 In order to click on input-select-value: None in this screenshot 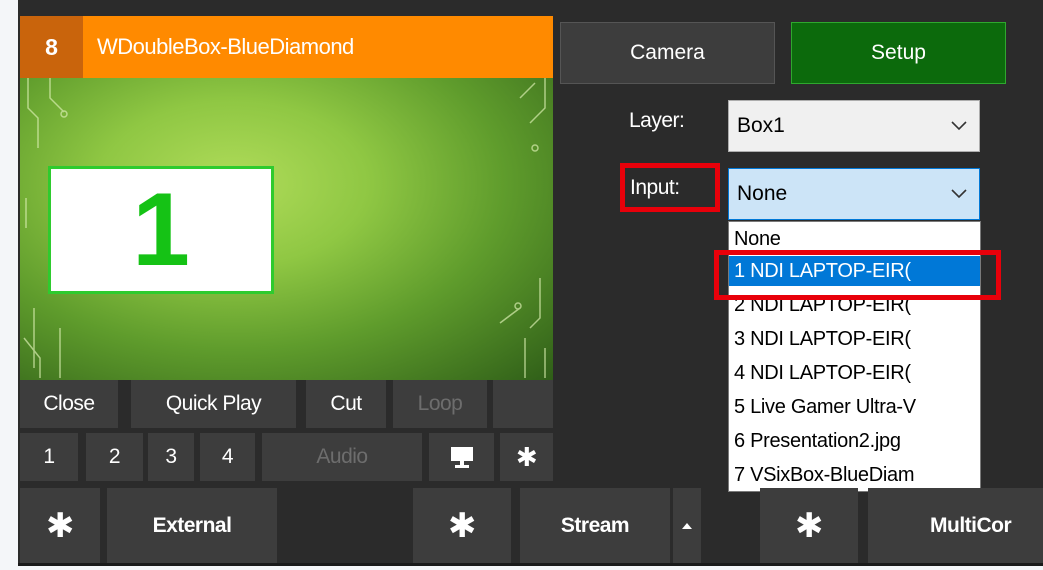, I will do `click(762, 193)`.